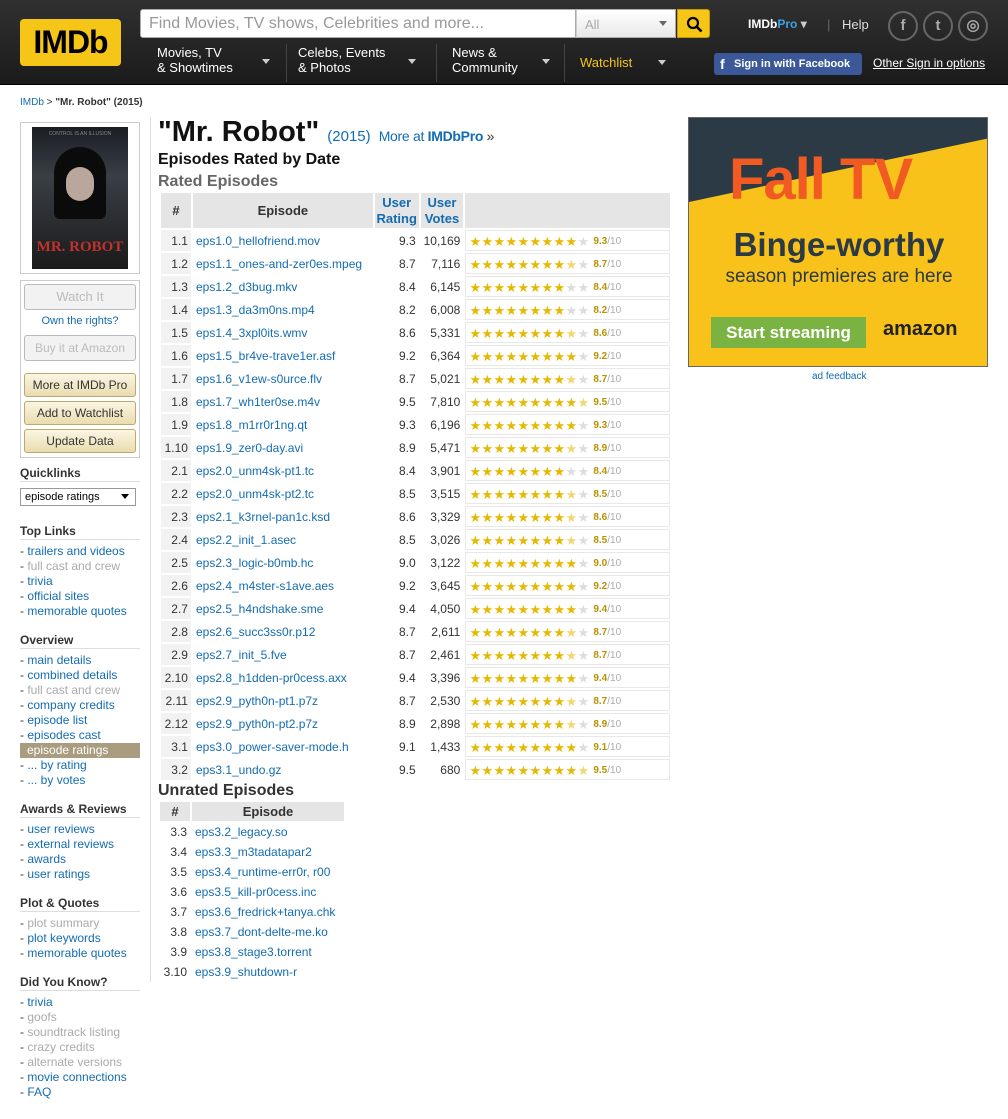 Image resolution: width=1008 pixels, height=1119 pixels. I want to click on episode-link: eps3.4_runtime-err0r, r00, so click(262, 872).